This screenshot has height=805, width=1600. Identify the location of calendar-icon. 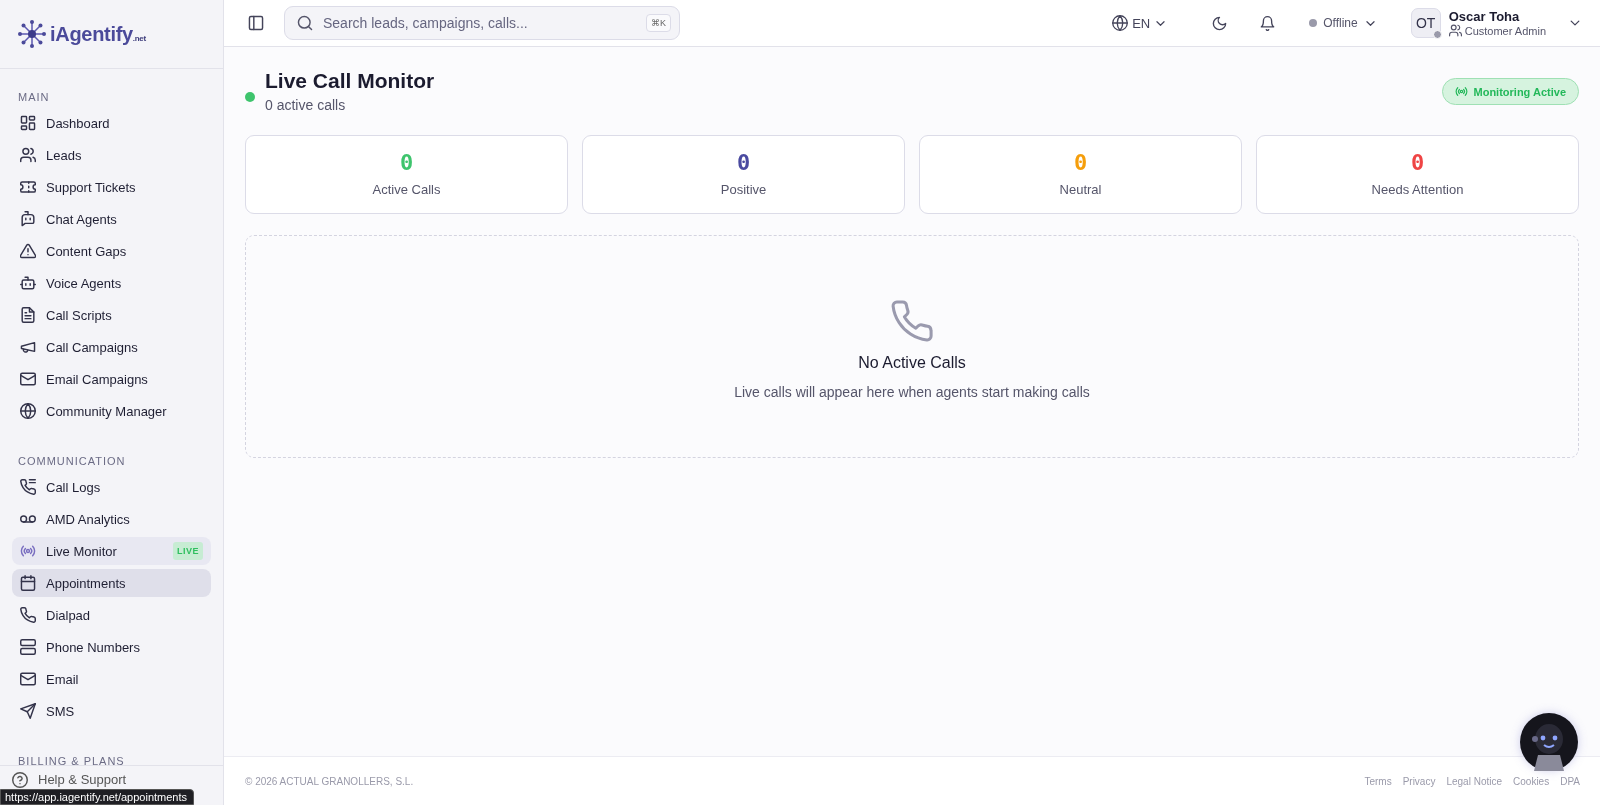
(28, 583).